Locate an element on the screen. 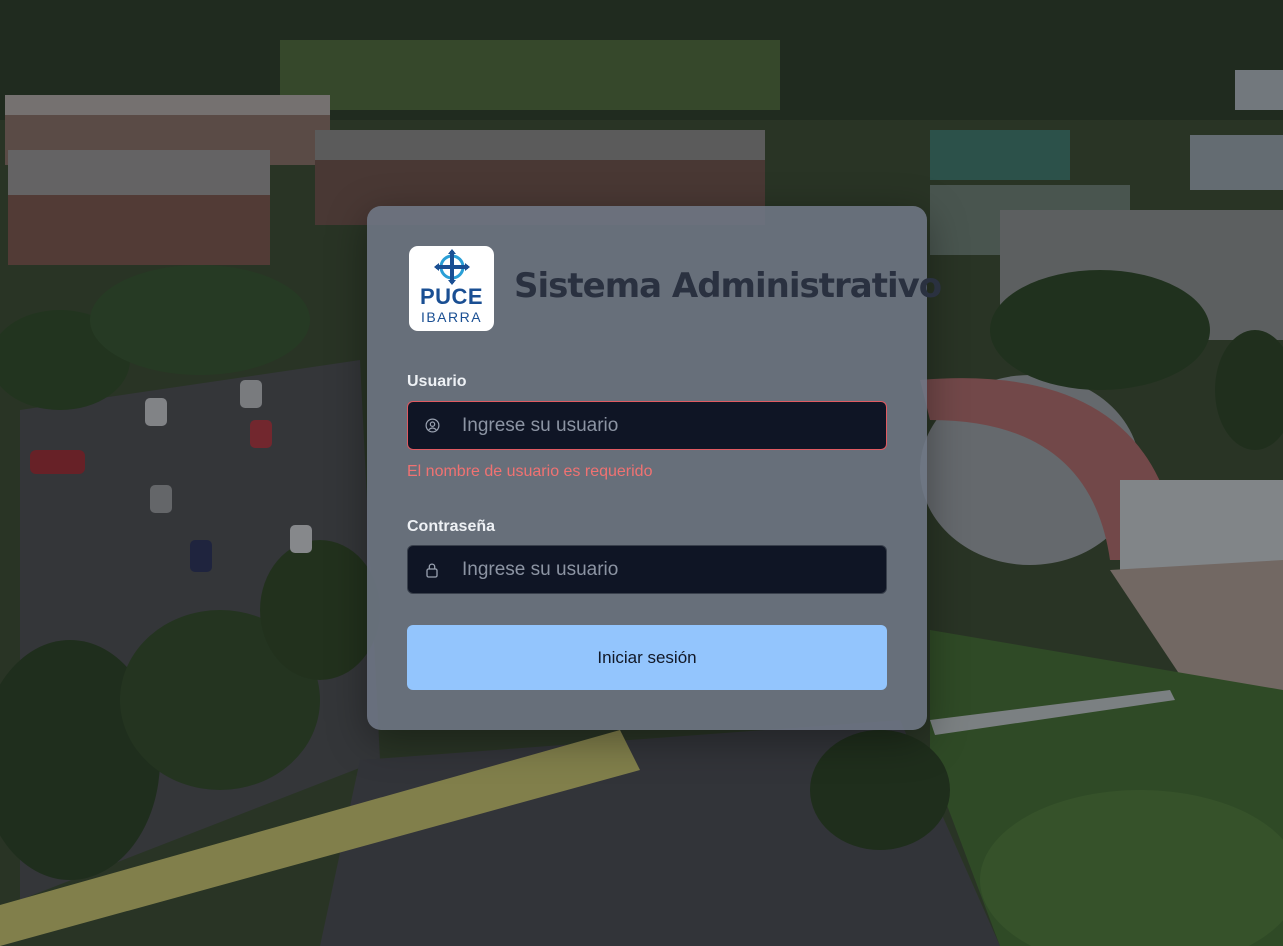 The width and height of the screenshot is (1283, 946). username-input is located at coordinates (670, 425).